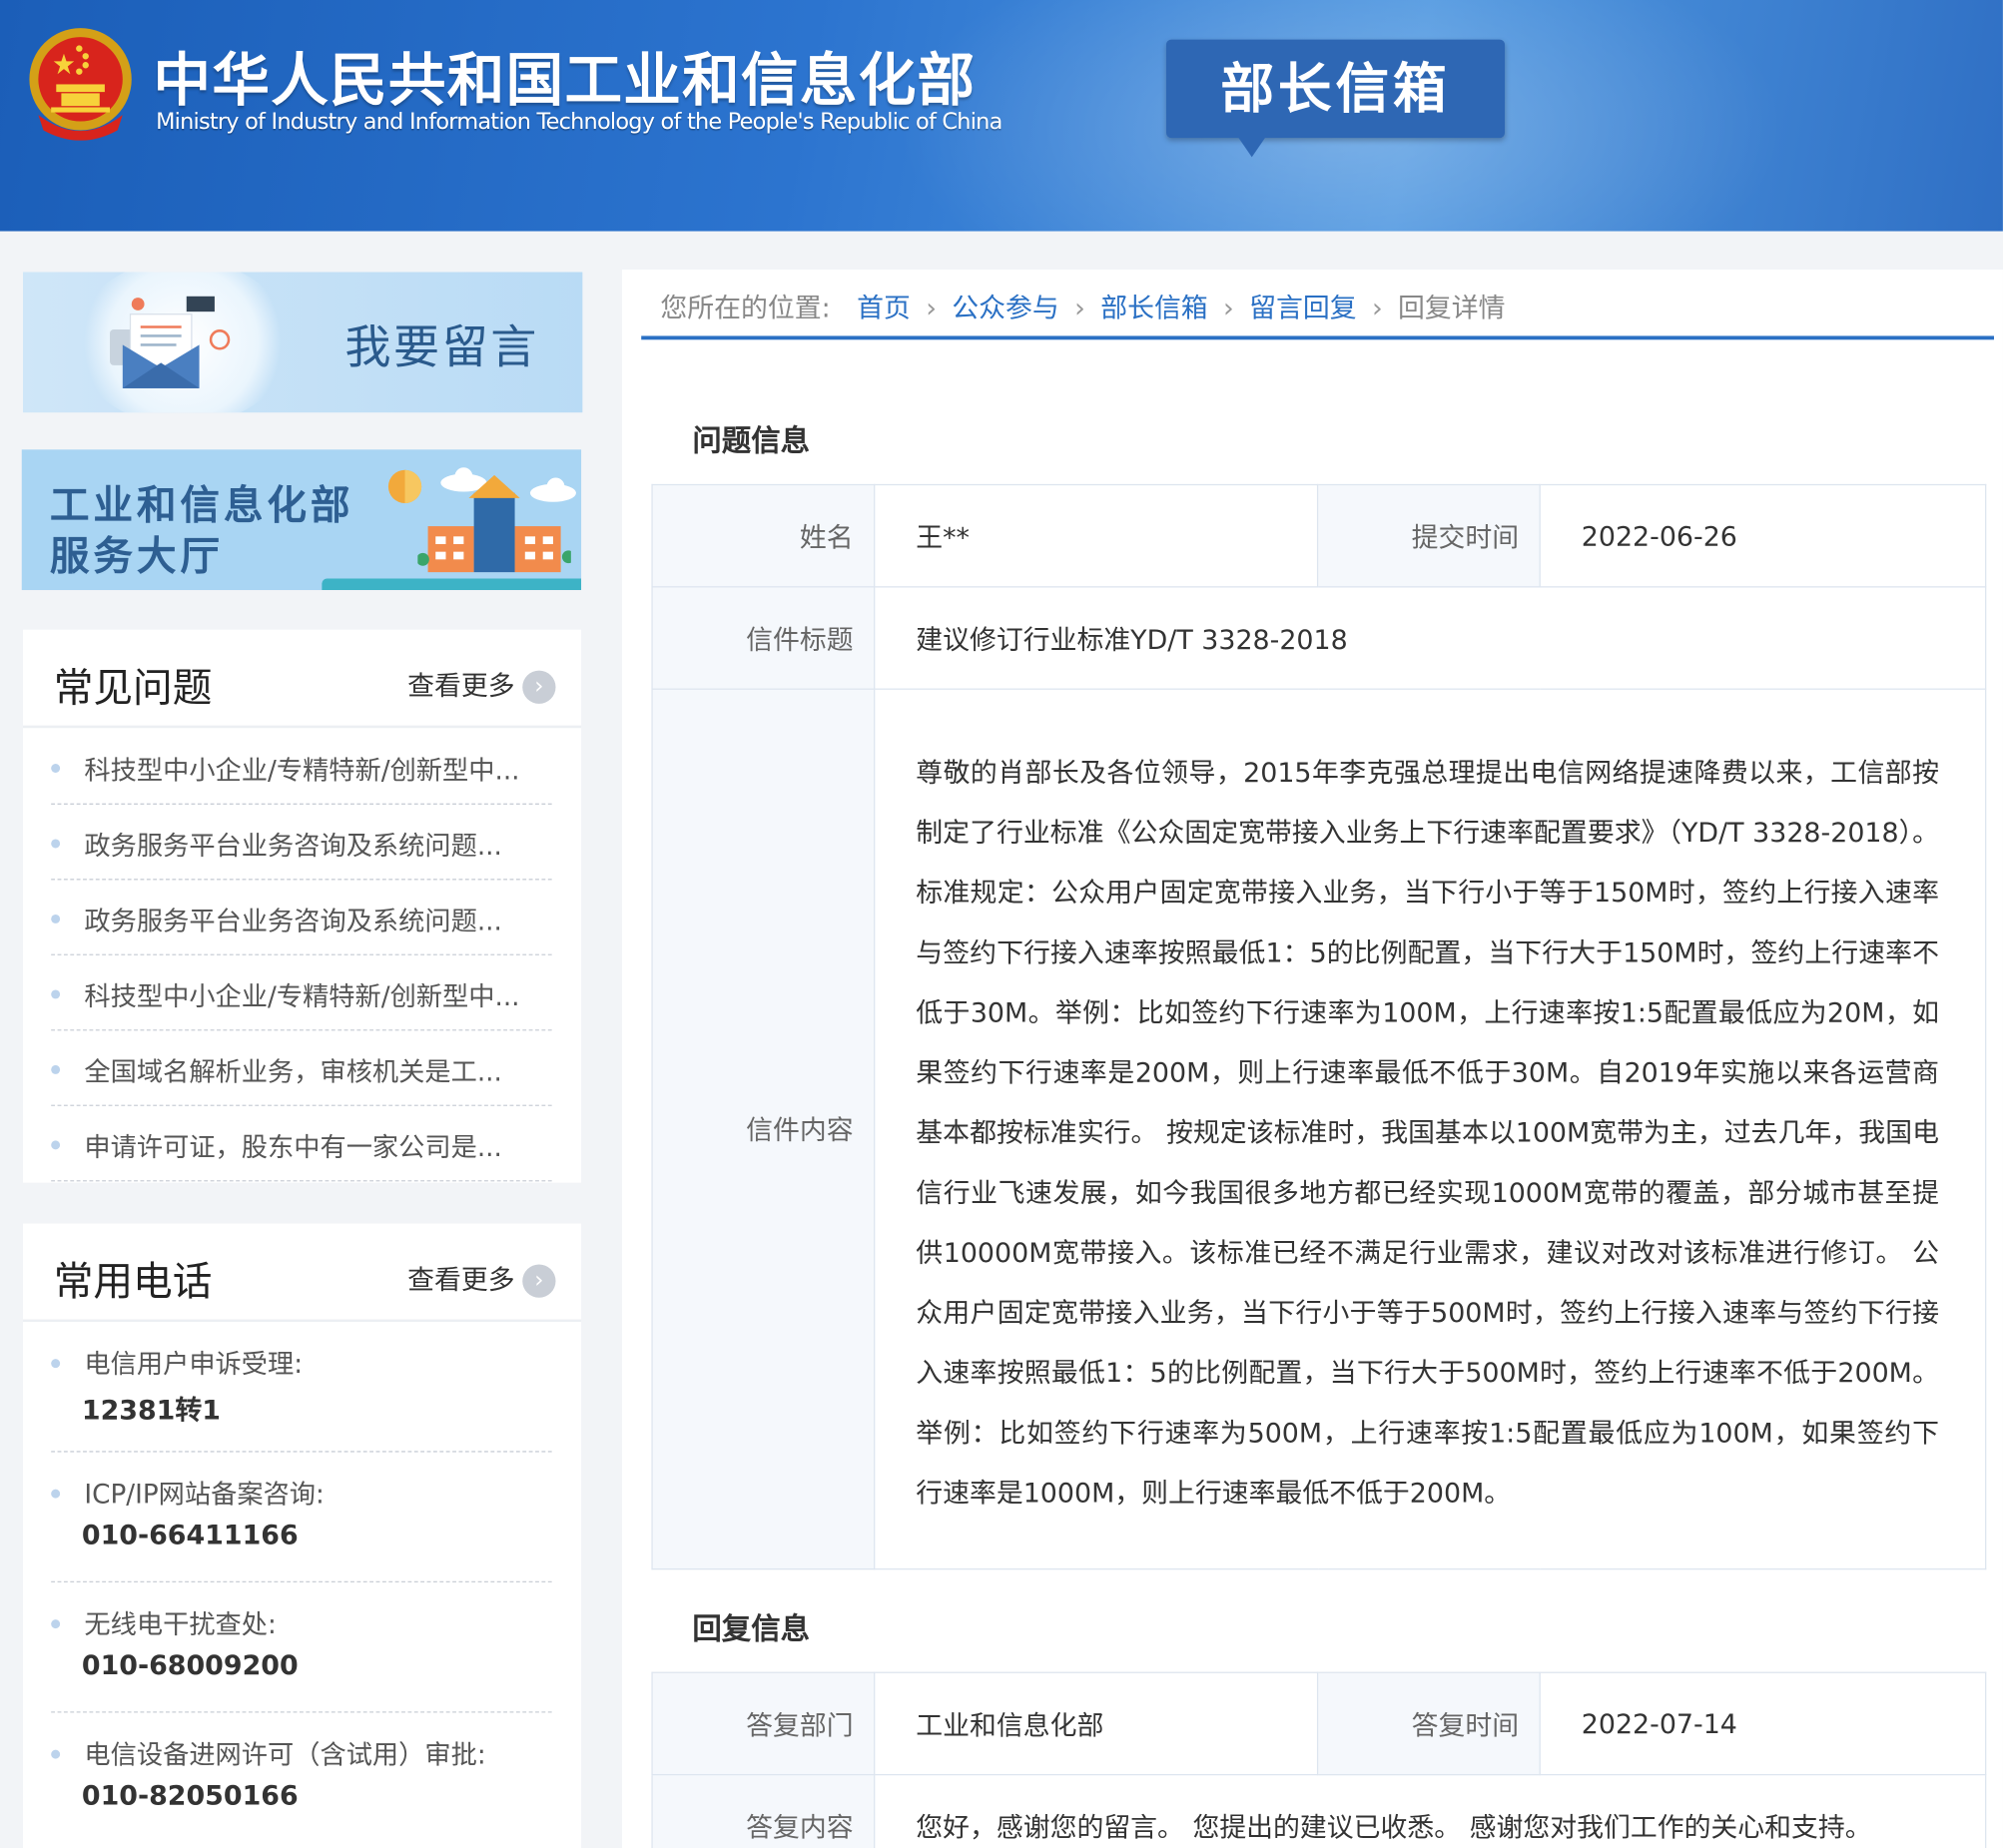  What do you see at coordinates (494, 523) in the screenshot?
I see `building-icon` at bounding box center [494, 523].